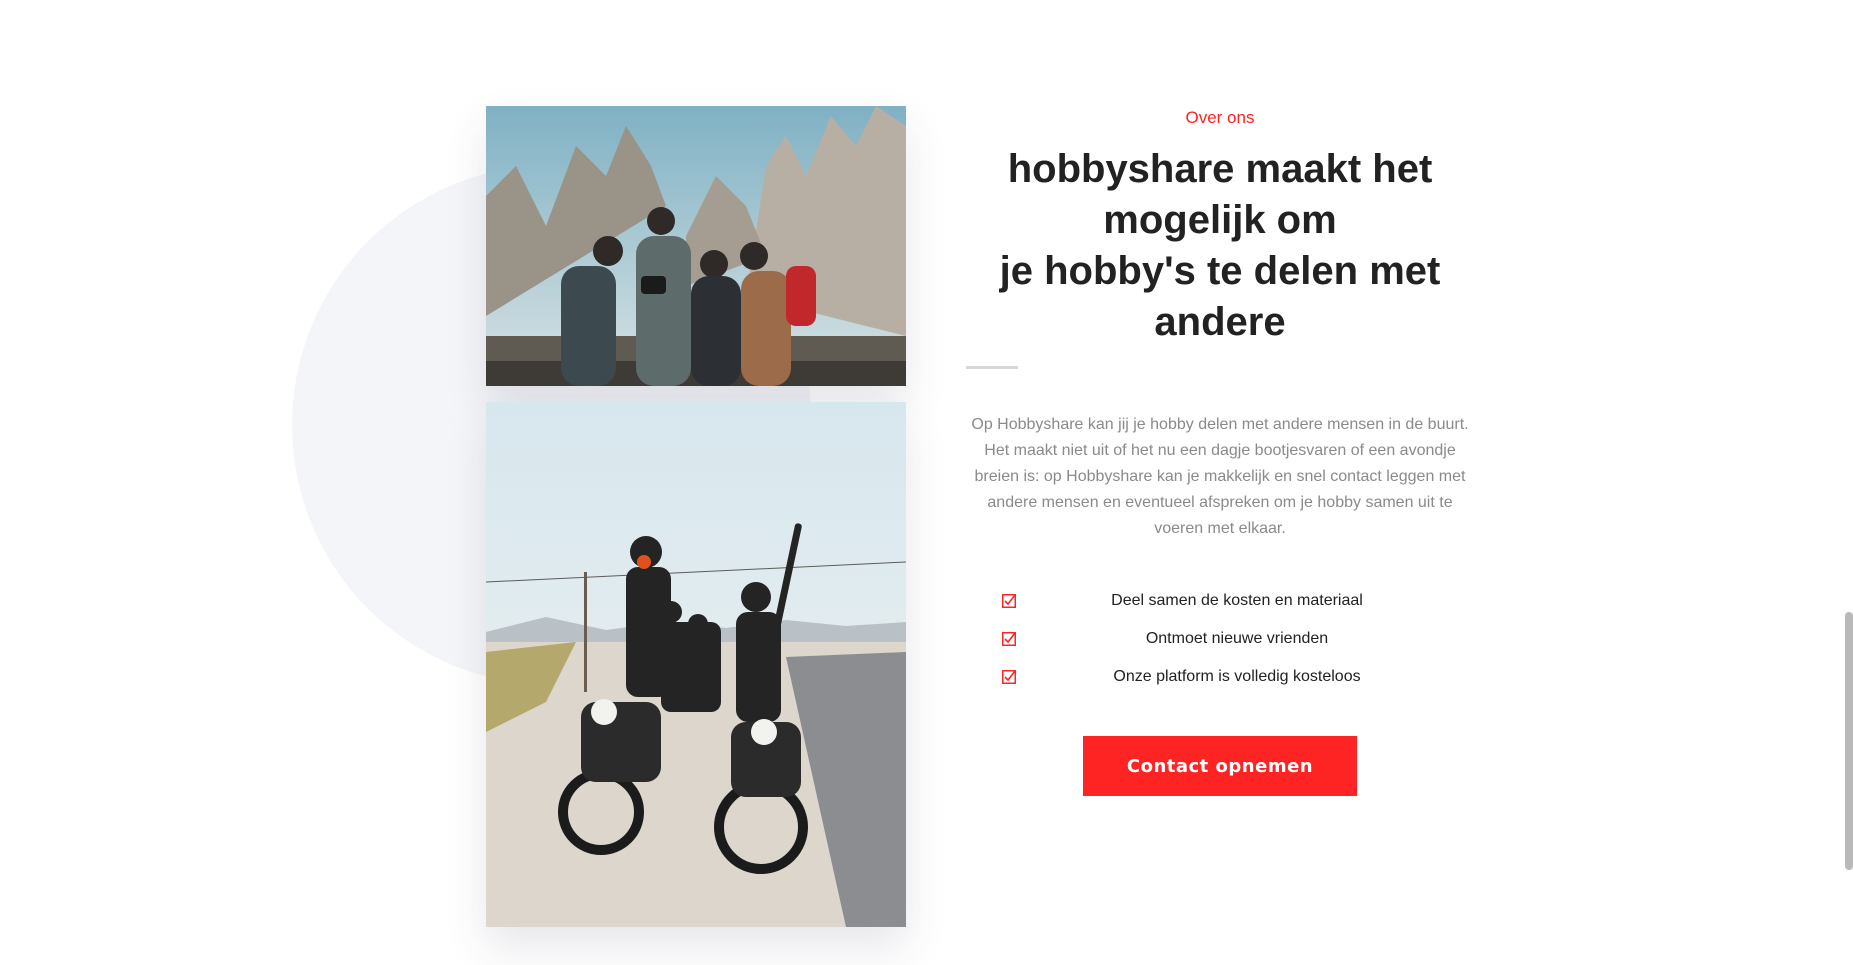  Describe the element at coordinates (992, 367) in the screenshot. I see `title-divider` at that location.